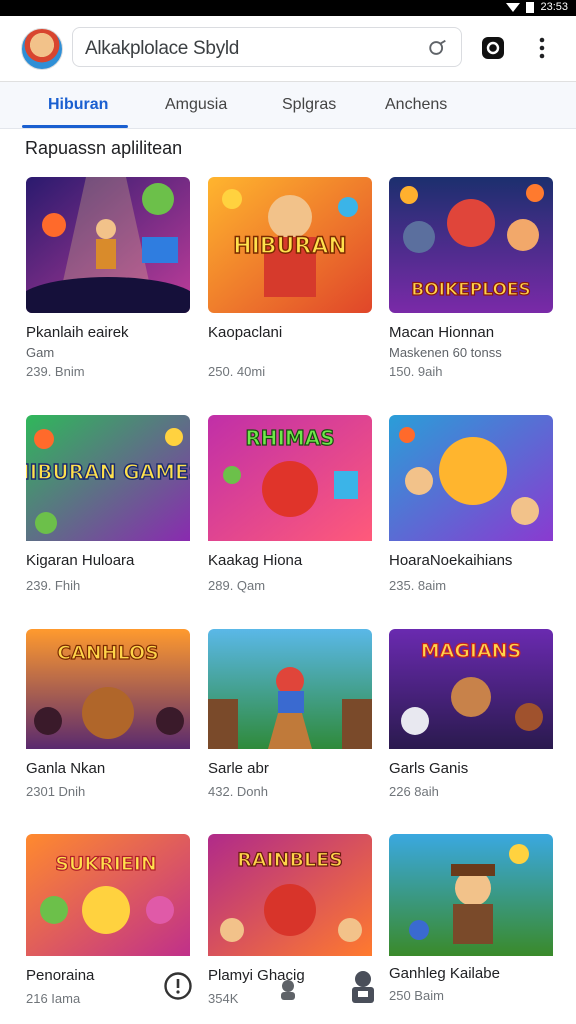 The width and height of the screenshot is (576, 1024). I want to click on app-card: HIBURAN Kaopaclani 250. 40mi, so click(290, 278).